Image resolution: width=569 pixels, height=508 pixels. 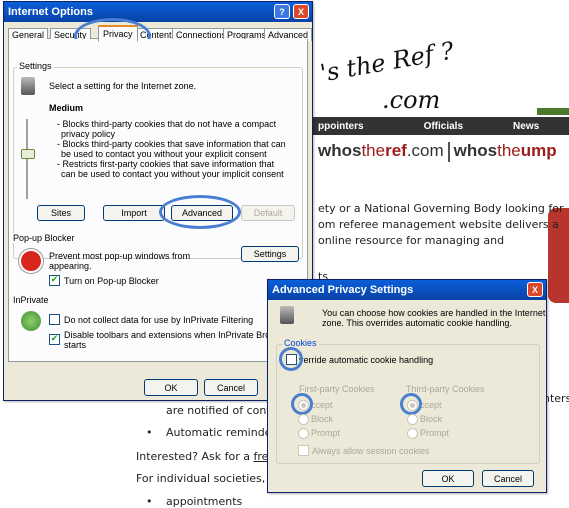 What do you see at coordinates (44, 238) in the screenshot?
I see `popup-legend: Pop-up Blocker` at bounding box center [44, 238].